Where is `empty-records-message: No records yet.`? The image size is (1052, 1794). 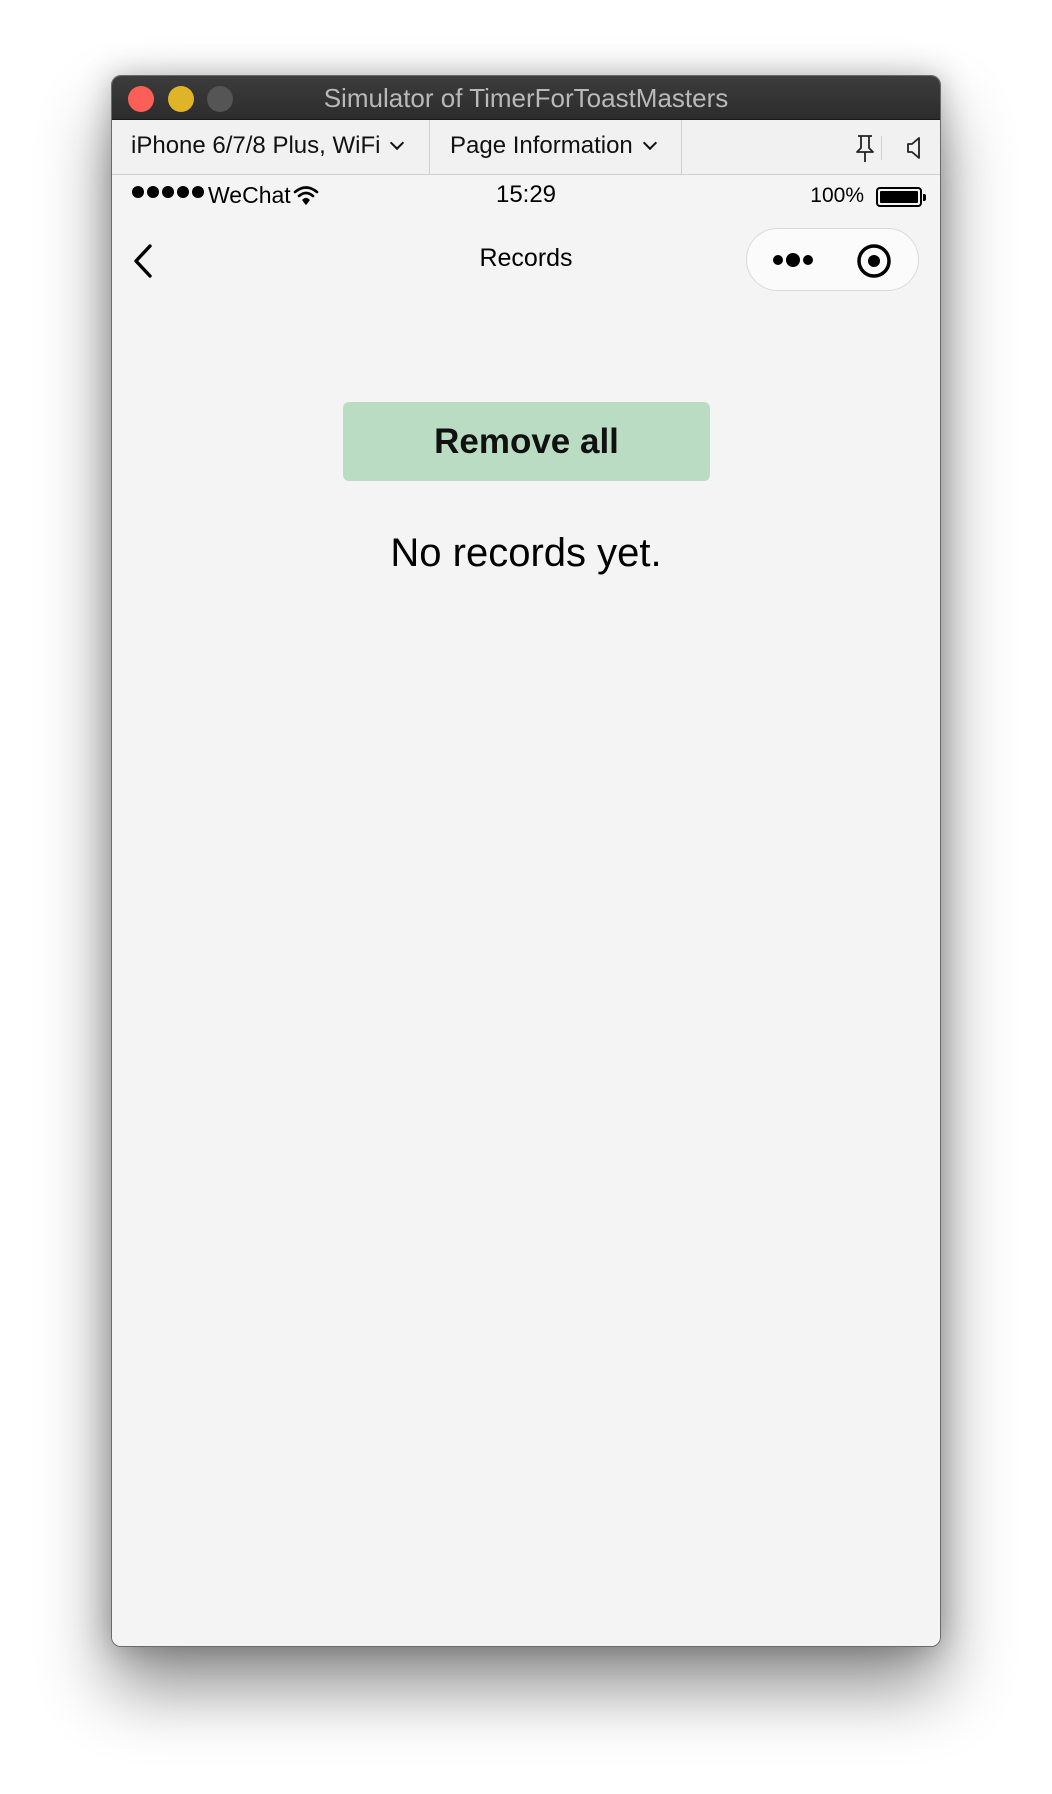
empty-records-message: No records yet. is located at coordinates (526, 553).